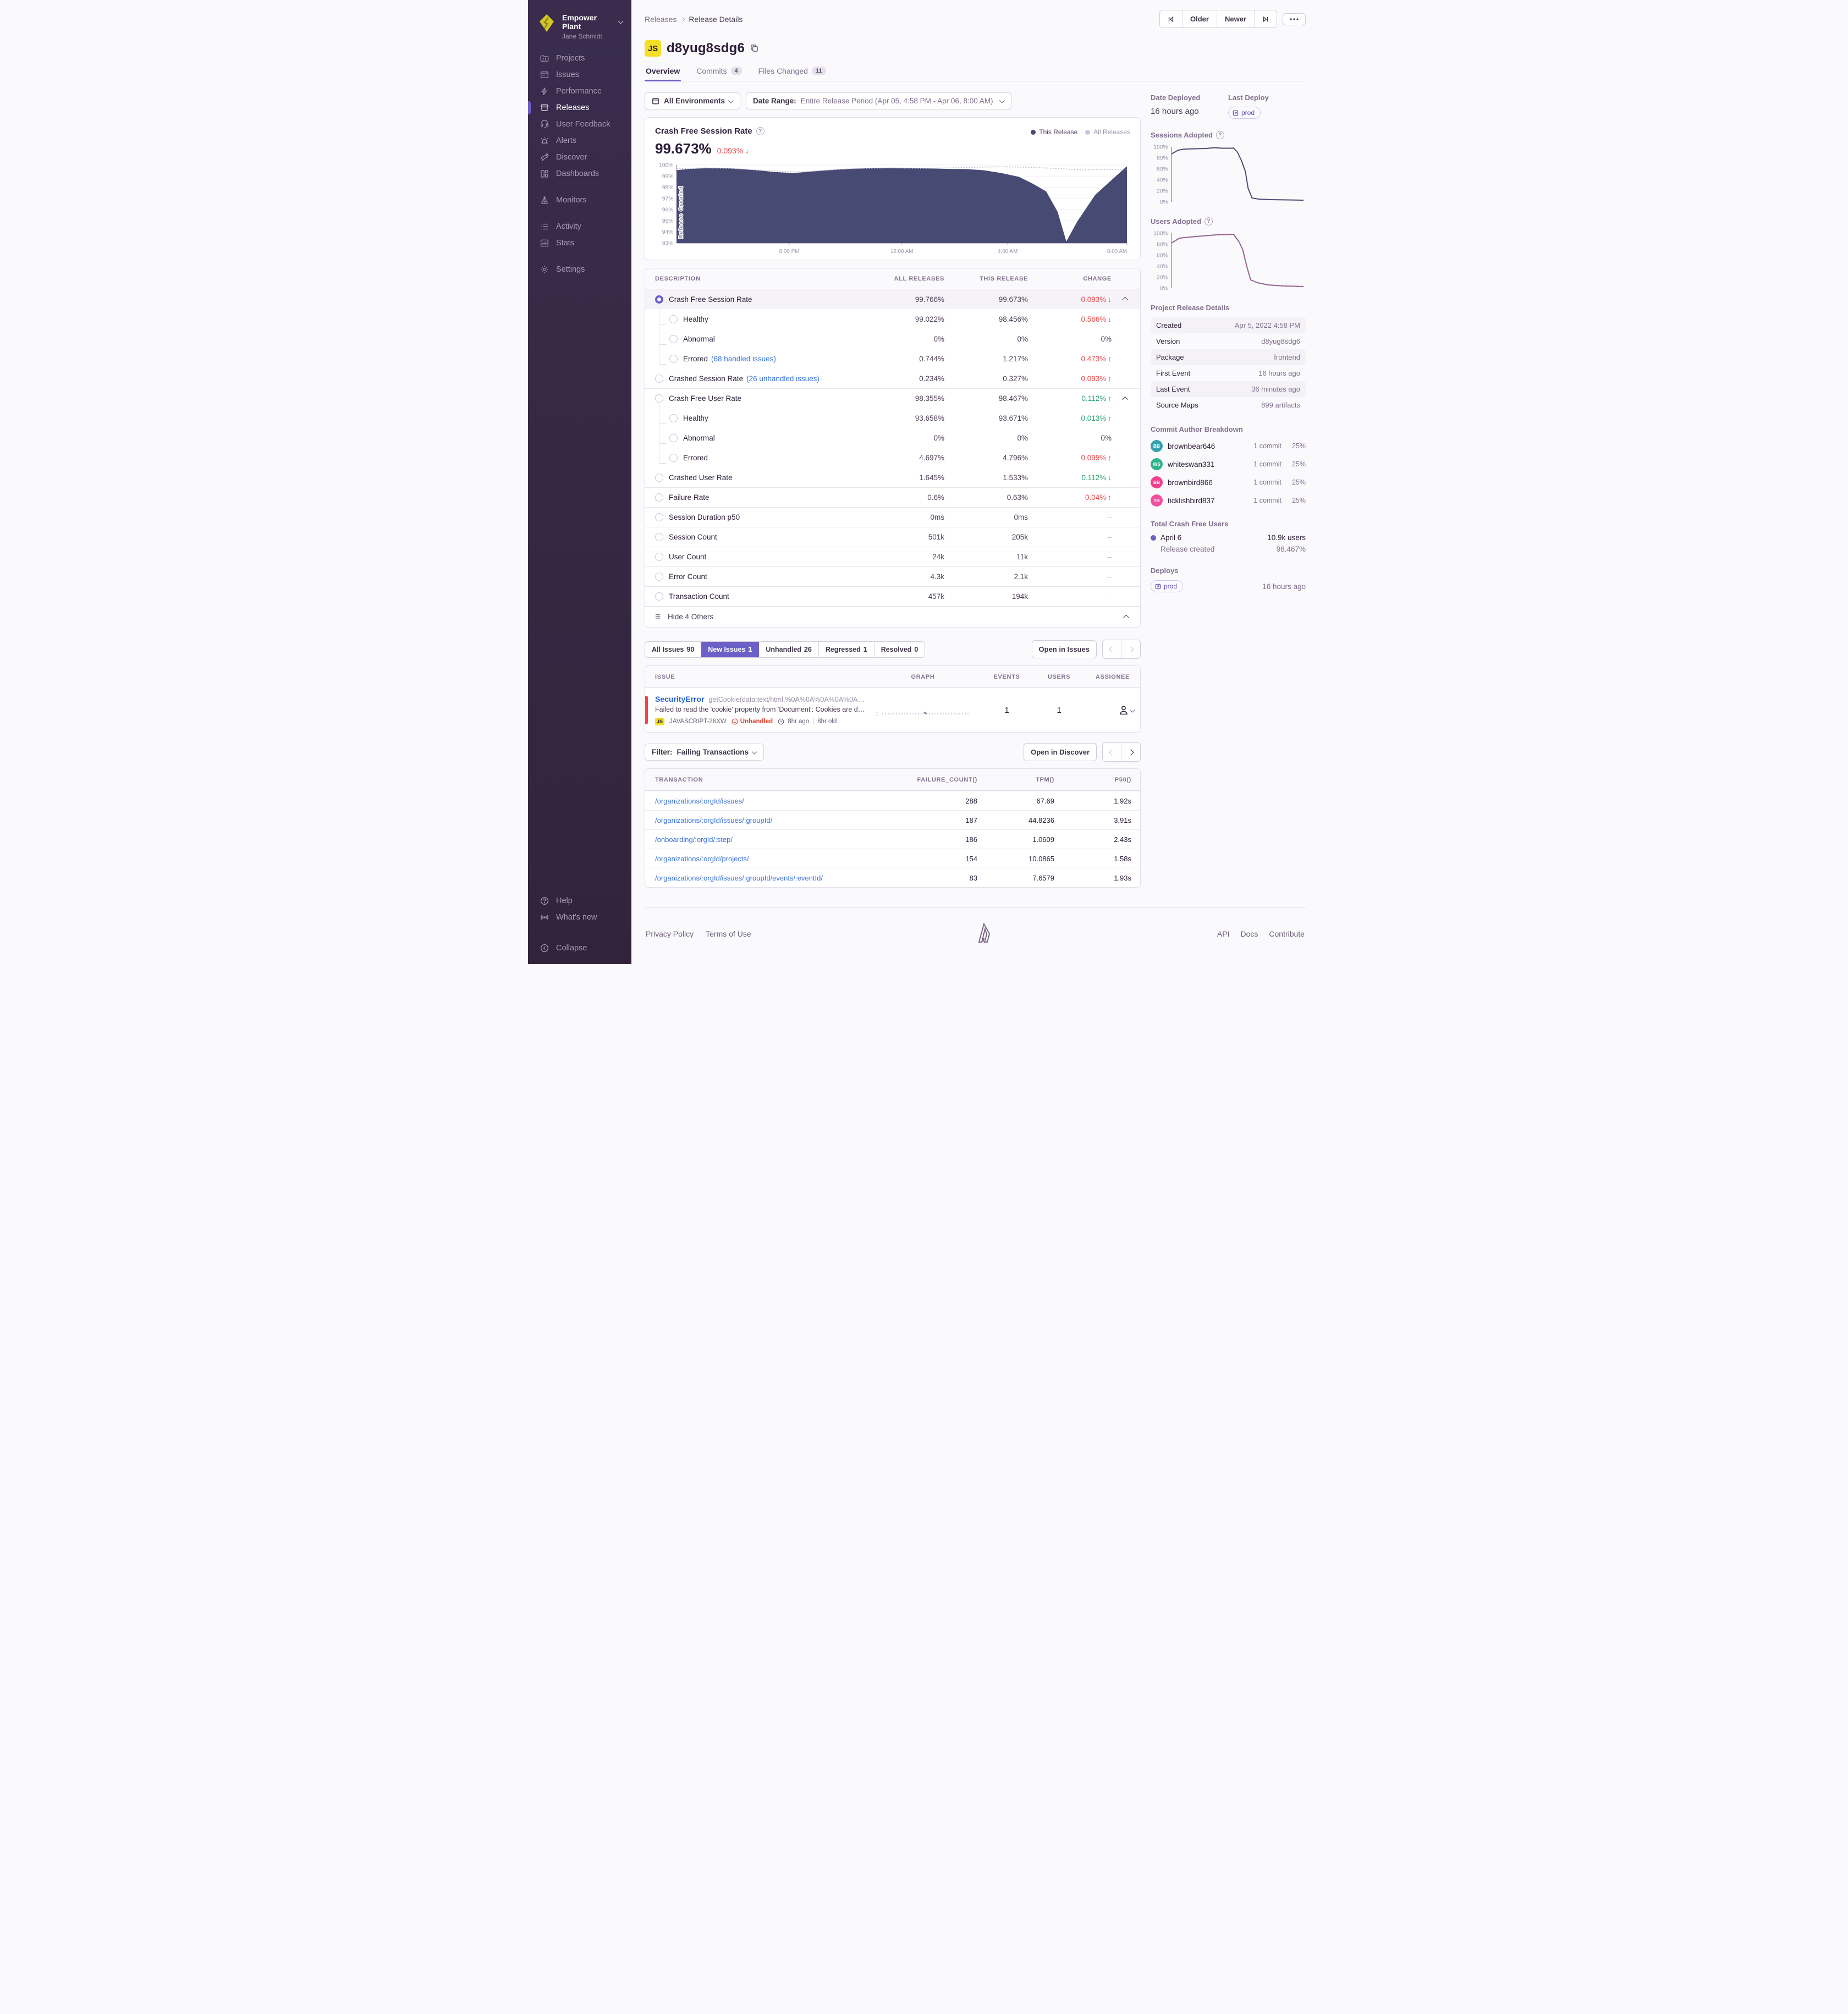 This screenshot has height=2014, width=1848. Describe the element at coordinates (893, 337) in the screenshot. I see `metric-row-abnormal: Abnormal 0% 0% 0%` at that location.